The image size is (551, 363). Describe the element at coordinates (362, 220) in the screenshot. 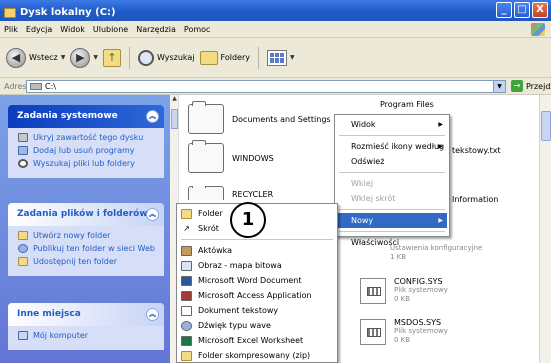

I see `menu-item-label: Nowy` at that location.